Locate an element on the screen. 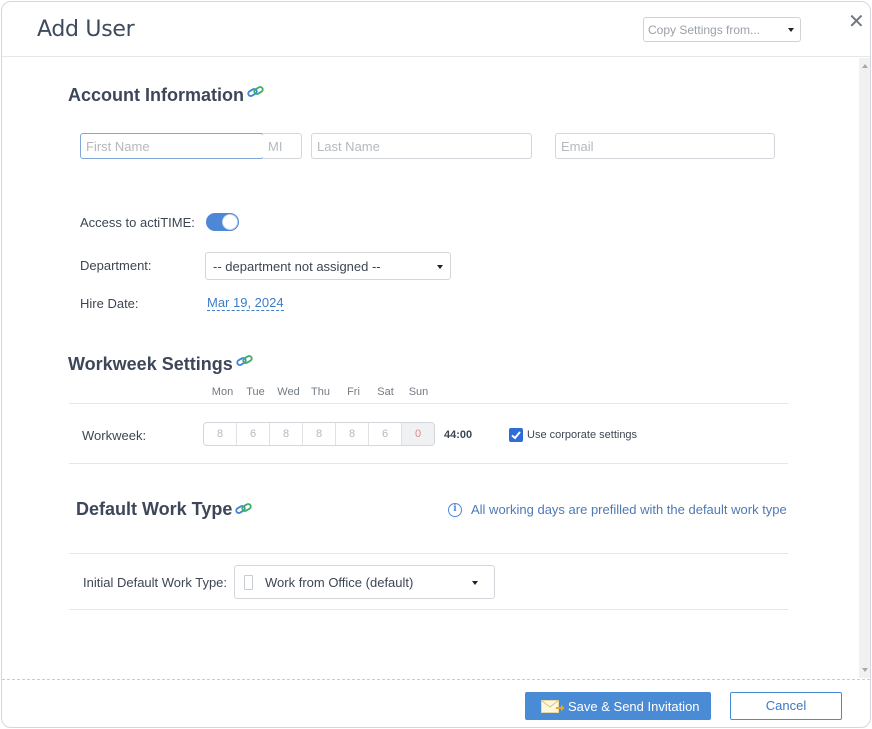 This screenshot has width=872, height=729. department-value: -- department not assigned -- is located at coordinates (297, 266).